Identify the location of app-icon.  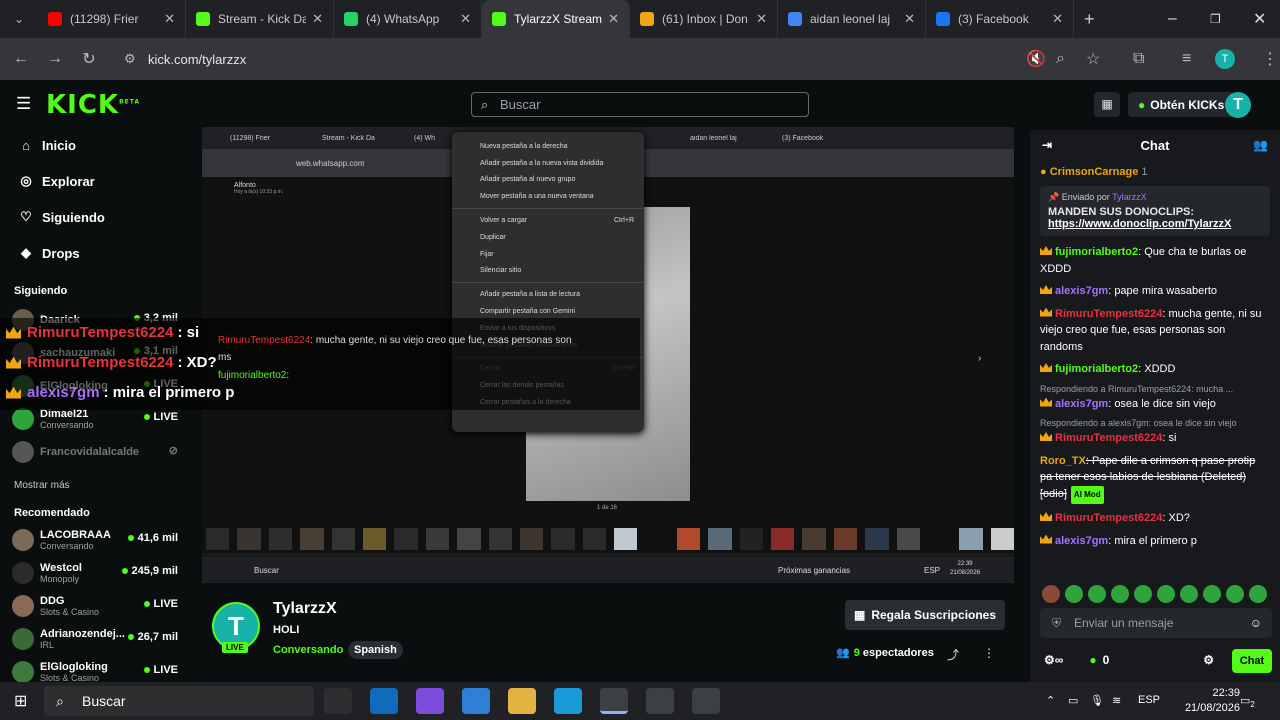
(706, 701).